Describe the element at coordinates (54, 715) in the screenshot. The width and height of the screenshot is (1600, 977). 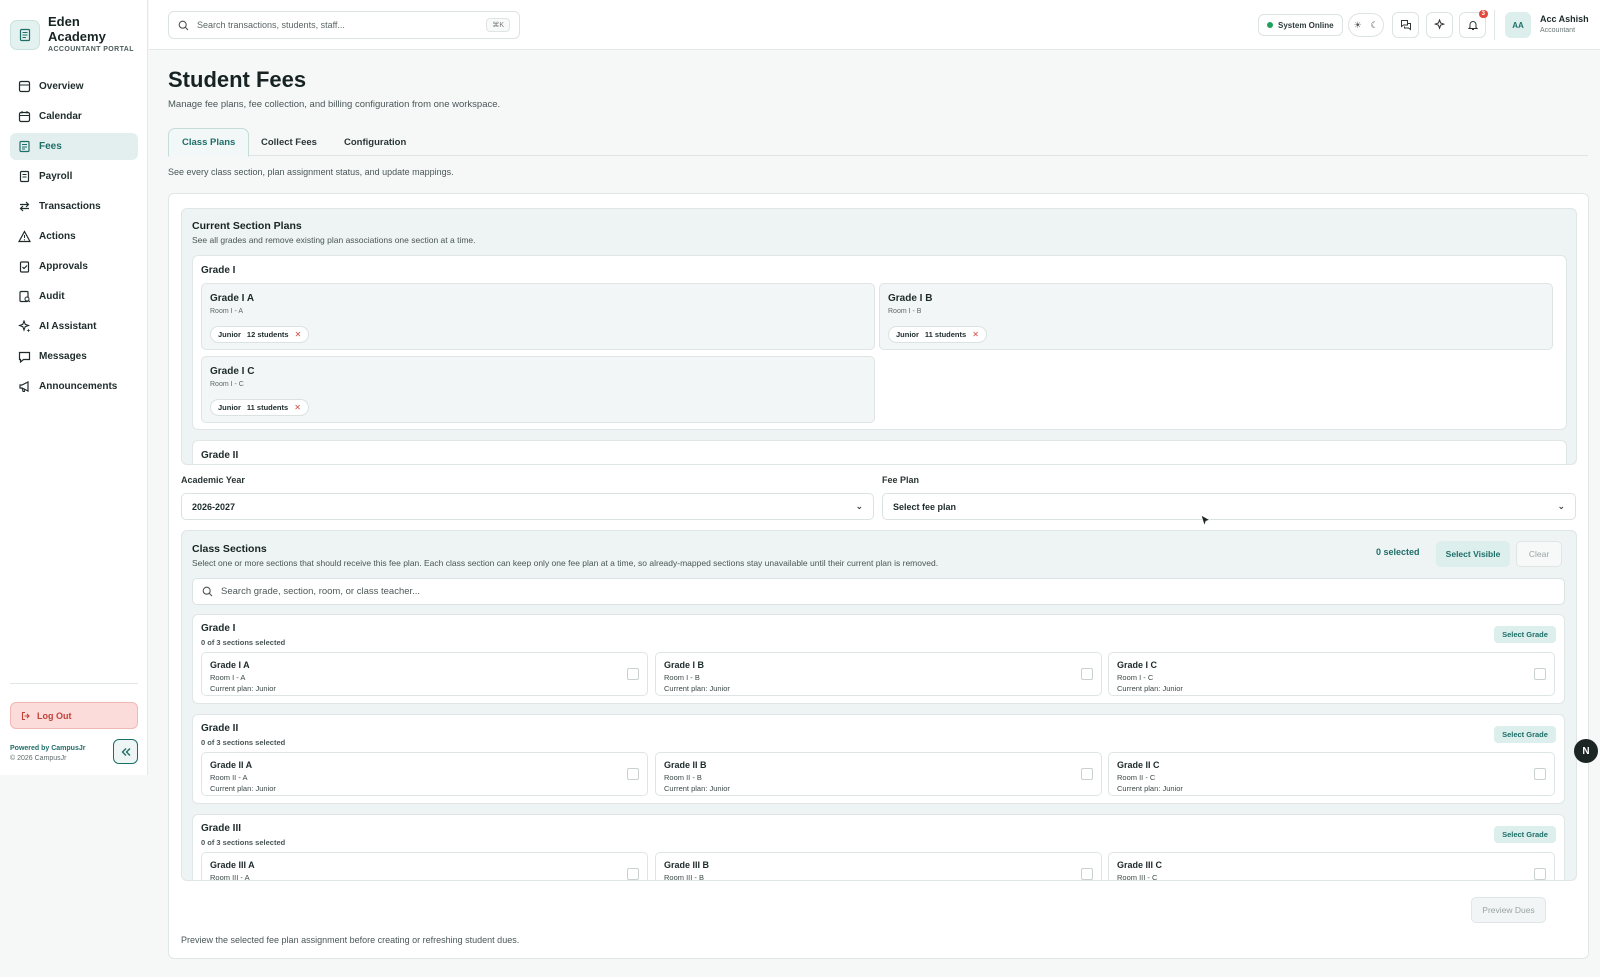
I see `logout-label: Log Out` at that location.